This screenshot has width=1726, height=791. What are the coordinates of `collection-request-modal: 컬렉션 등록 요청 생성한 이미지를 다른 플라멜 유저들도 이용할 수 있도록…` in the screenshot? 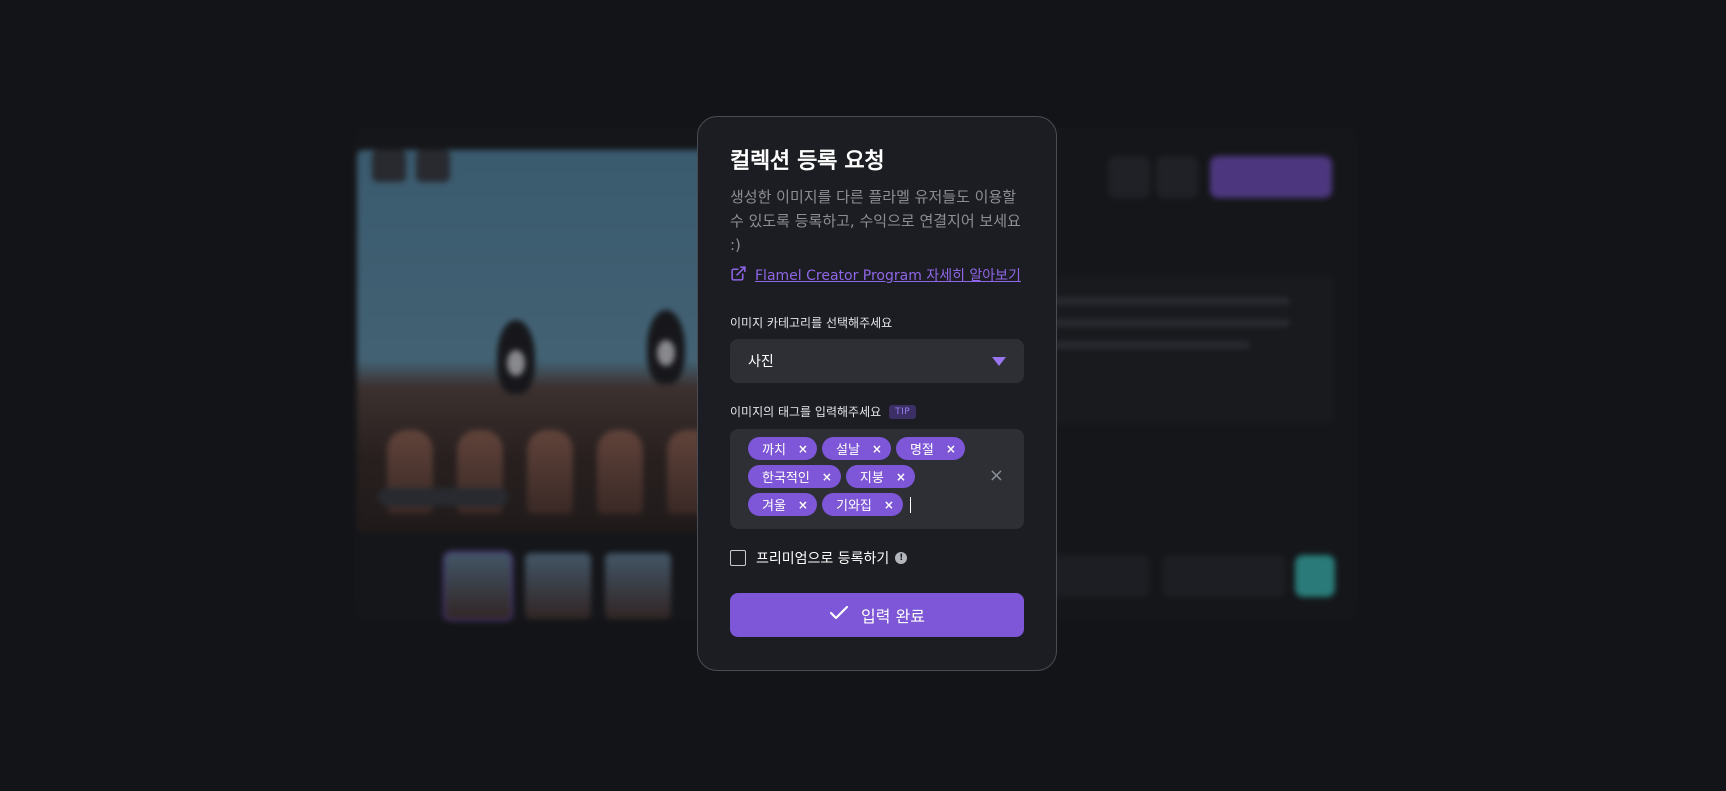 It's located at (877, 393).